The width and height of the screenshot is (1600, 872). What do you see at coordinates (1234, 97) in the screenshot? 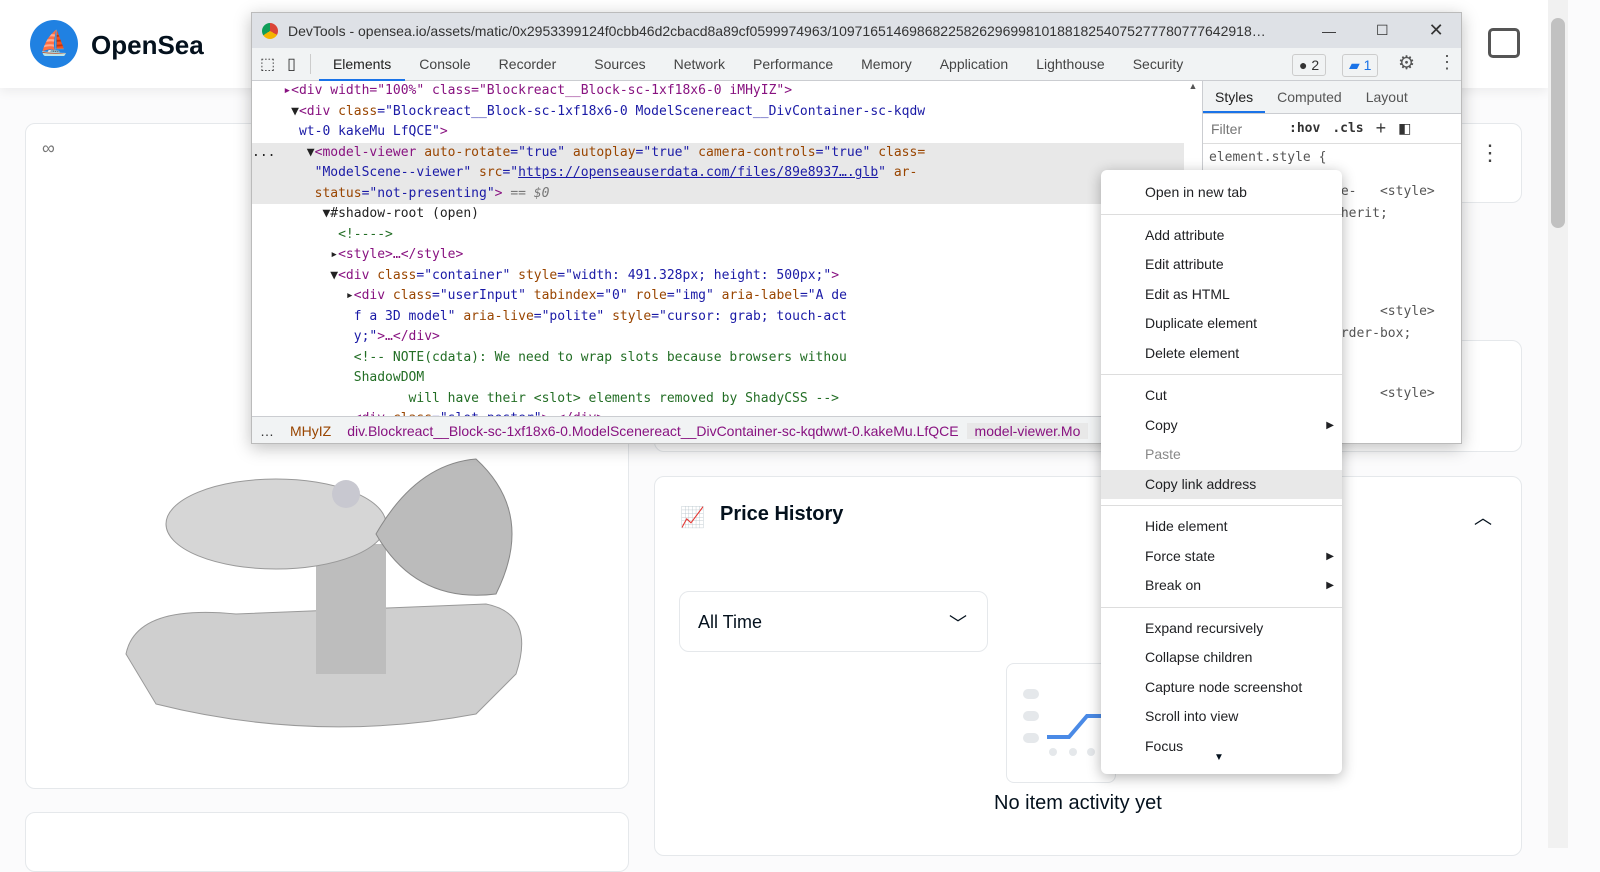
I see `tab-styles: Styles` at bounding box center [1234, 97].